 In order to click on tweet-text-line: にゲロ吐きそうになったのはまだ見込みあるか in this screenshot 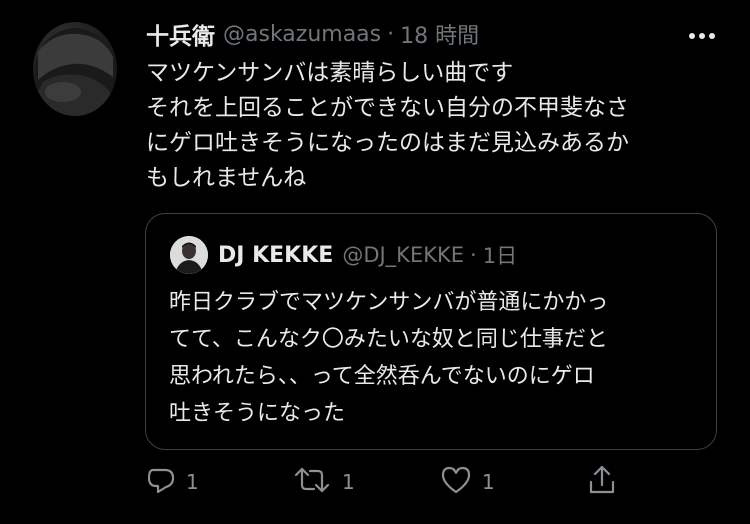, I will do `click(387, 143)`.